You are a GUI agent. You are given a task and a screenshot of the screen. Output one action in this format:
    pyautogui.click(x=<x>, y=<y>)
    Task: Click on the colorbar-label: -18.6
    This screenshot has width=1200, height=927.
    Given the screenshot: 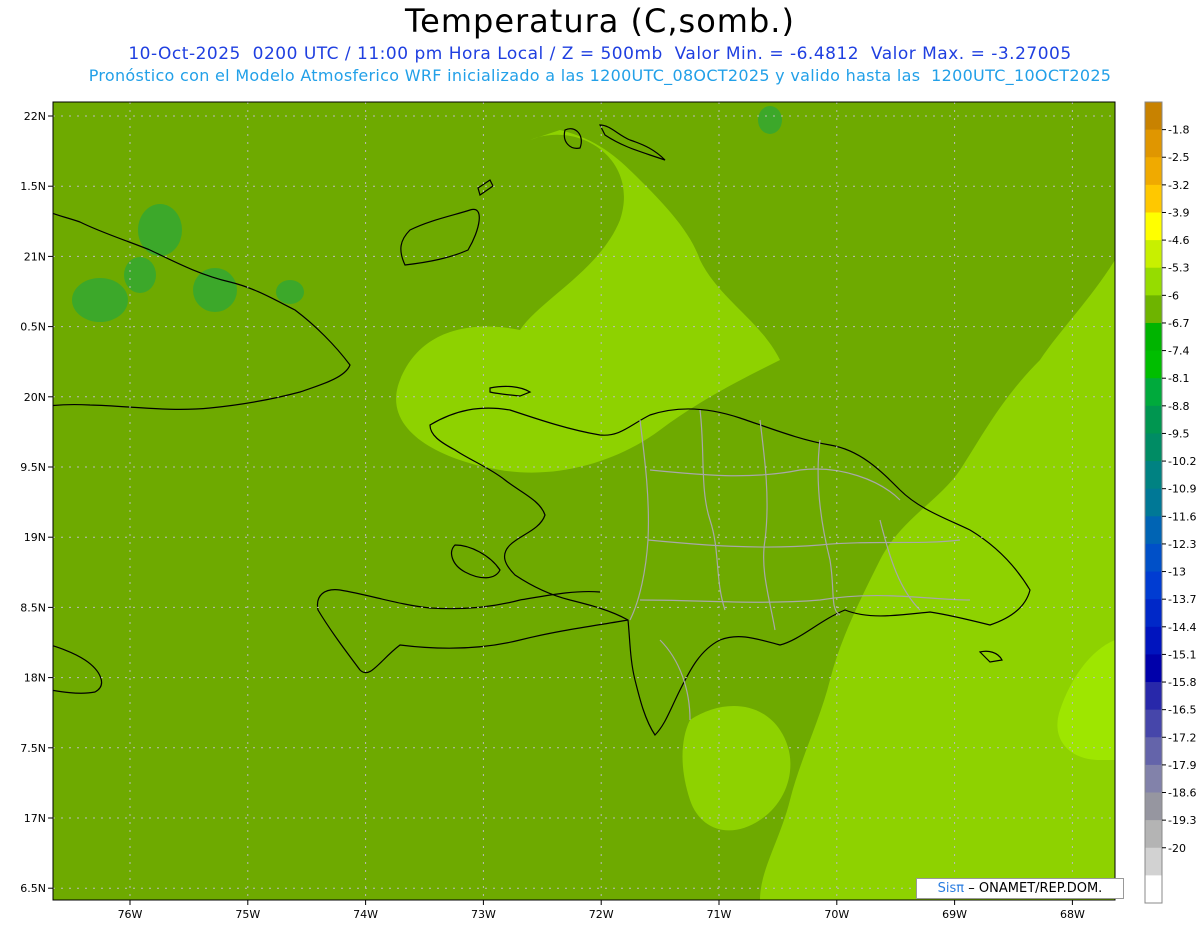 What is the action you would take?
    pyautogui.click(x=1182, y=793)
    